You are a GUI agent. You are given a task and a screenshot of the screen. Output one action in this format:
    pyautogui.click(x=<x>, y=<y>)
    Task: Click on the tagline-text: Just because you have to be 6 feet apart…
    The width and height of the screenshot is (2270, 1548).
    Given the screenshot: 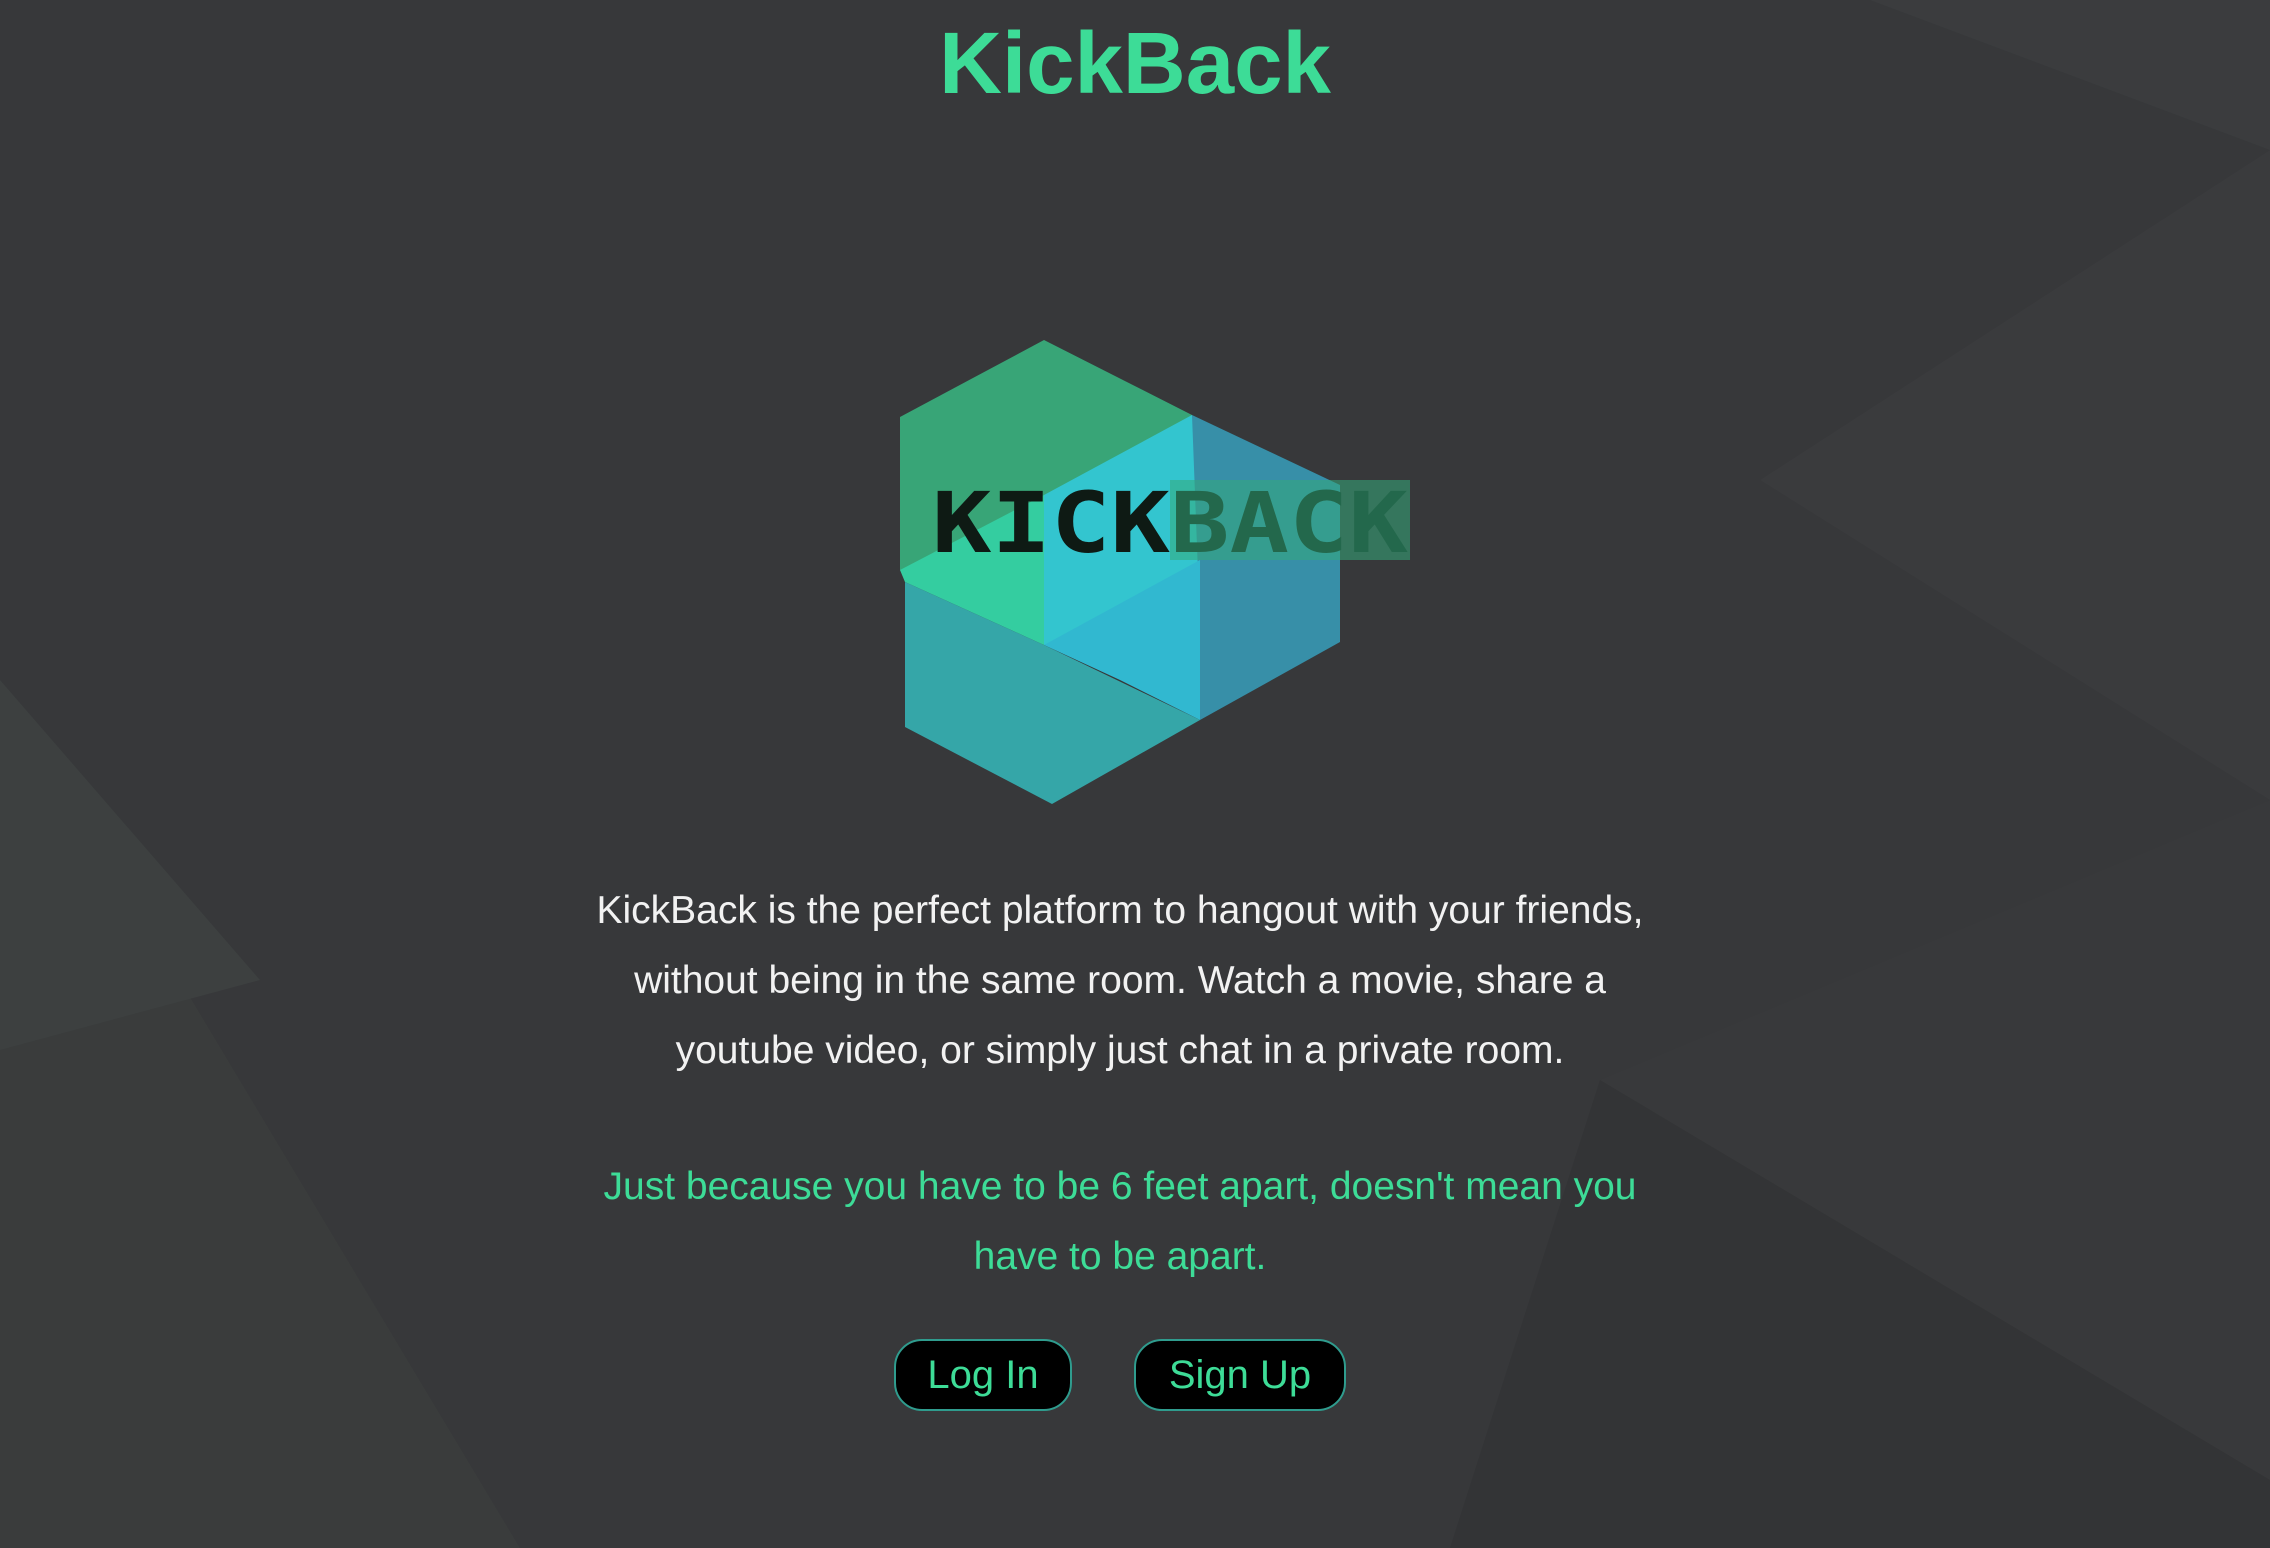 What is the action you would take?
    pyautogui.click(x=1120, y=1221)
    